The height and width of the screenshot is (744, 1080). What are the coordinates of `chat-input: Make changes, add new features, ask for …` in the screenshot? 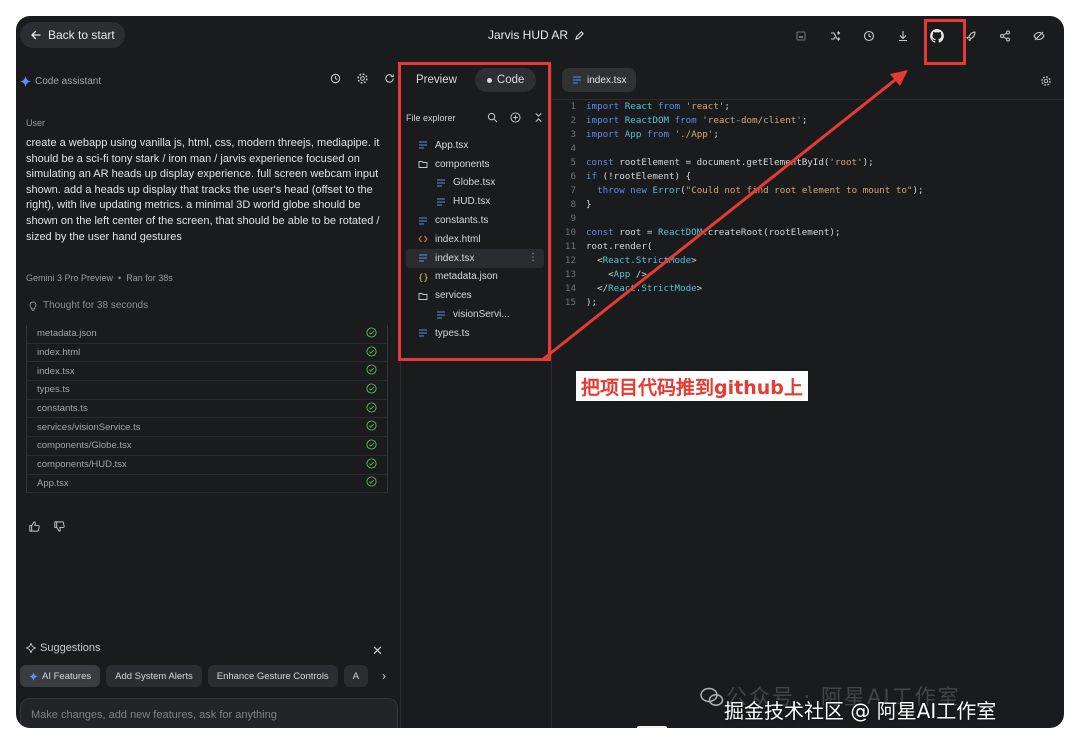 It's located at (209, 713).